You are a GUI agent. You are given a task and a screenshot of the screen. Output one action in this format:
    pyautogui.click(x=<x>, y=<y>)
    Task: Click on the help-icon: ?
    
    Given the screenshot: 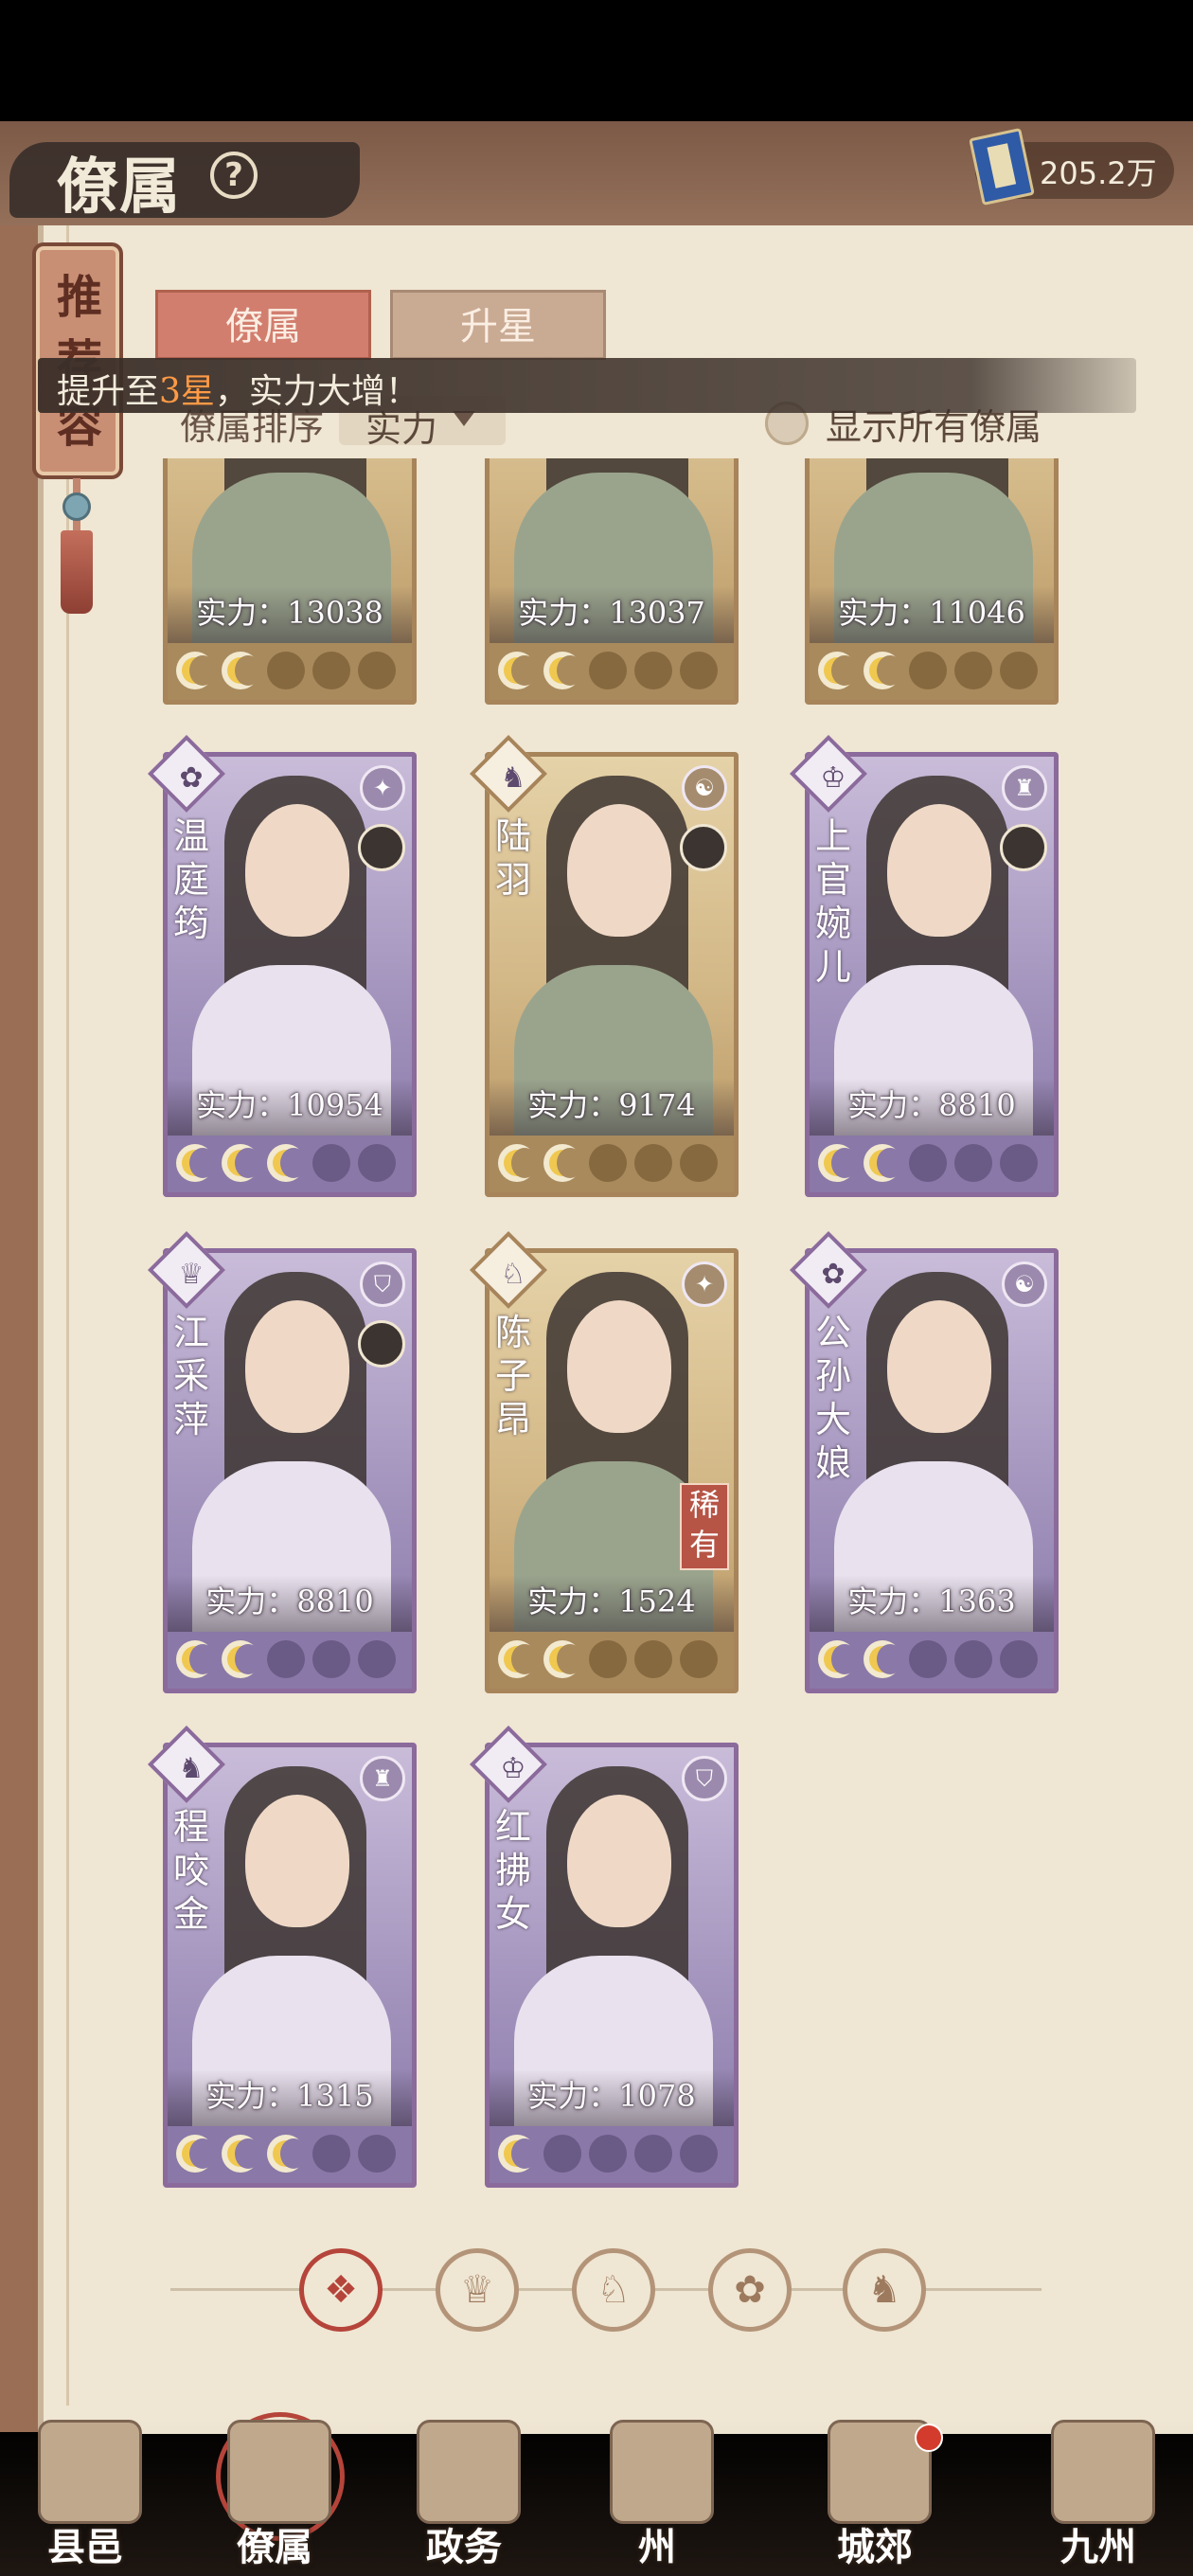 What is the action you would take?
    pyautogui.click(x=234, y=175)
    